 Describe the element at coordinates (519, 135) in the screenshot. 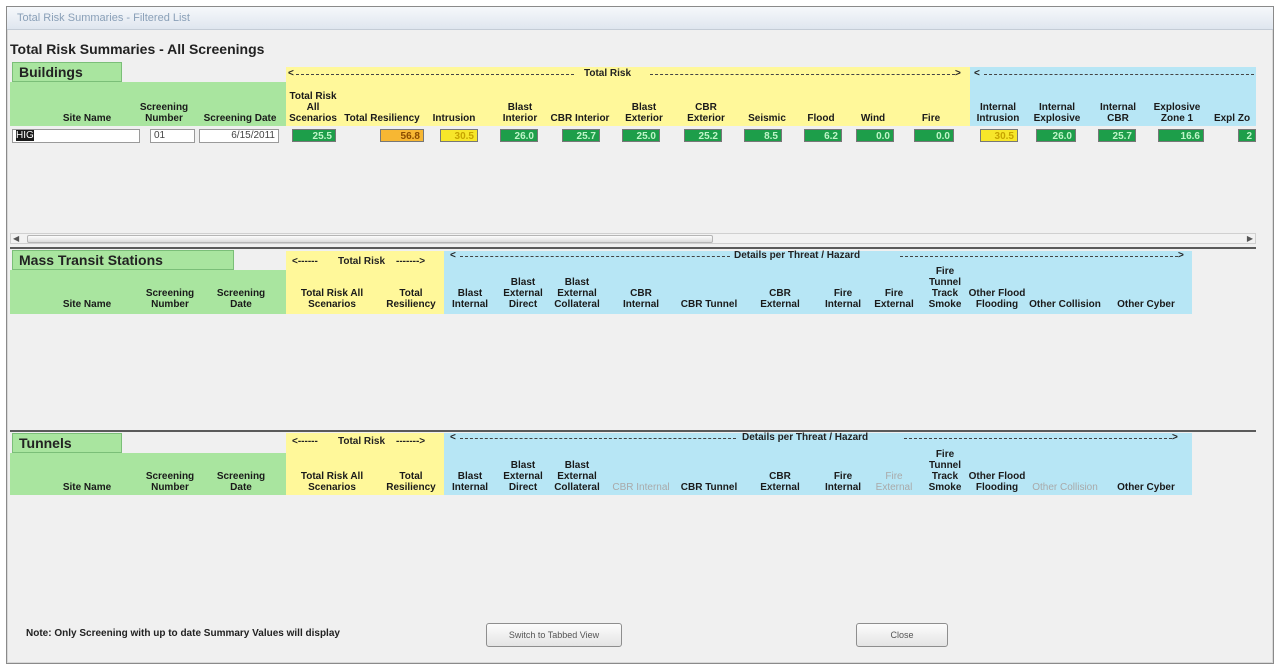

I see `val-blast-interior: 26.0` at that location.